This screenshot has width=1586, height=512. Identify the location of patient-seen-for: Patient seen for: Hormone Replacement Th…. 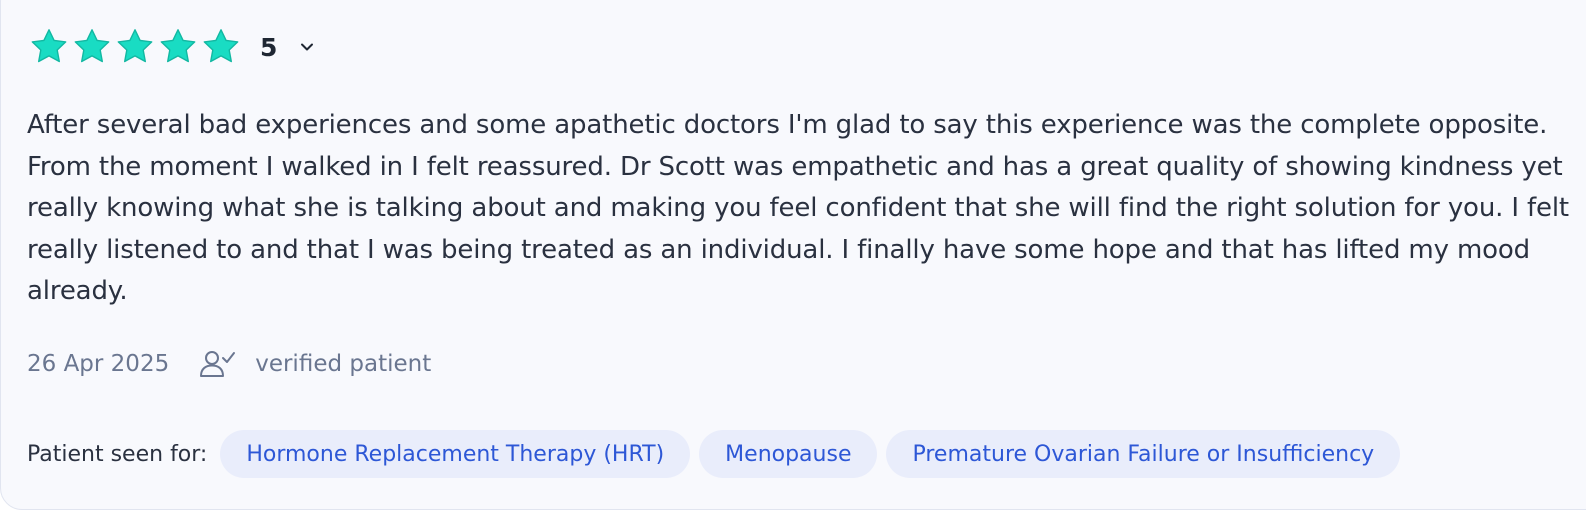
(718, 454).